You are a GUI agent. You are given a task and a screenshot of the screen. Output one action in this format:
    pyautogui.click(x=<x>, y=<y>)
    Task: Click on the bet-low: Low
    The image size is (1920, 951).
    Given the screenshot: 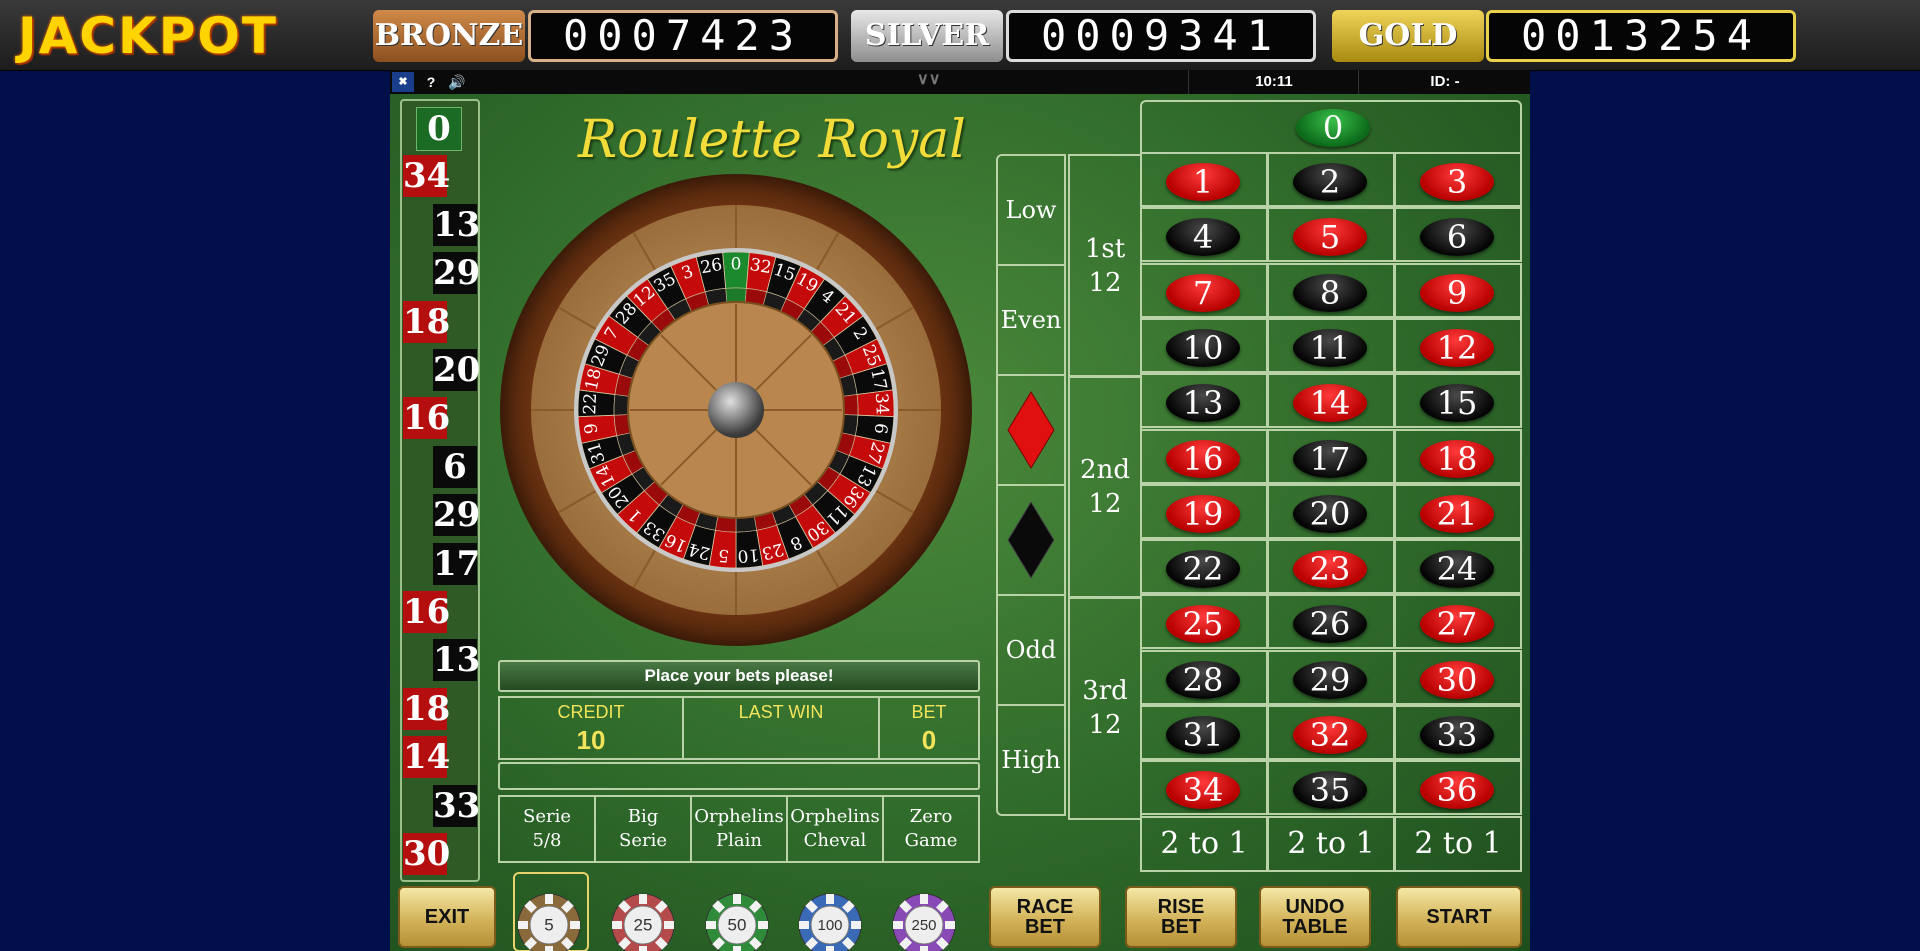 What is the action you would take?
    pyautogui.click(x=1031, y=210)
    